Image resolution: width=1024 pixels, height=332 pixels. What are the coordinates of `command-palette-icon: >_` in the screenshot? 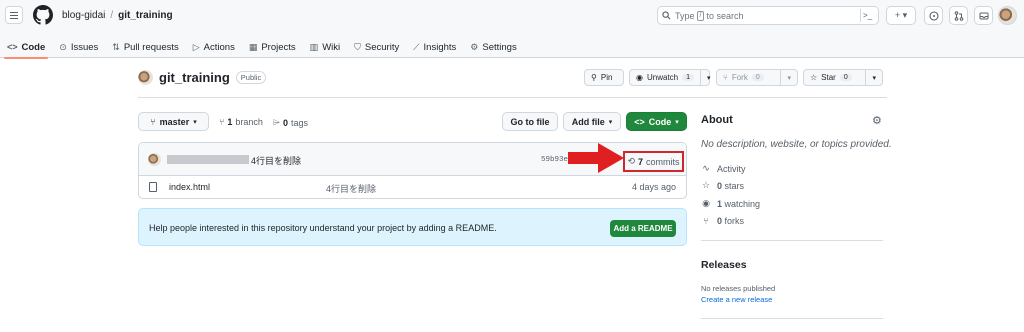 It's located at (867, 15).